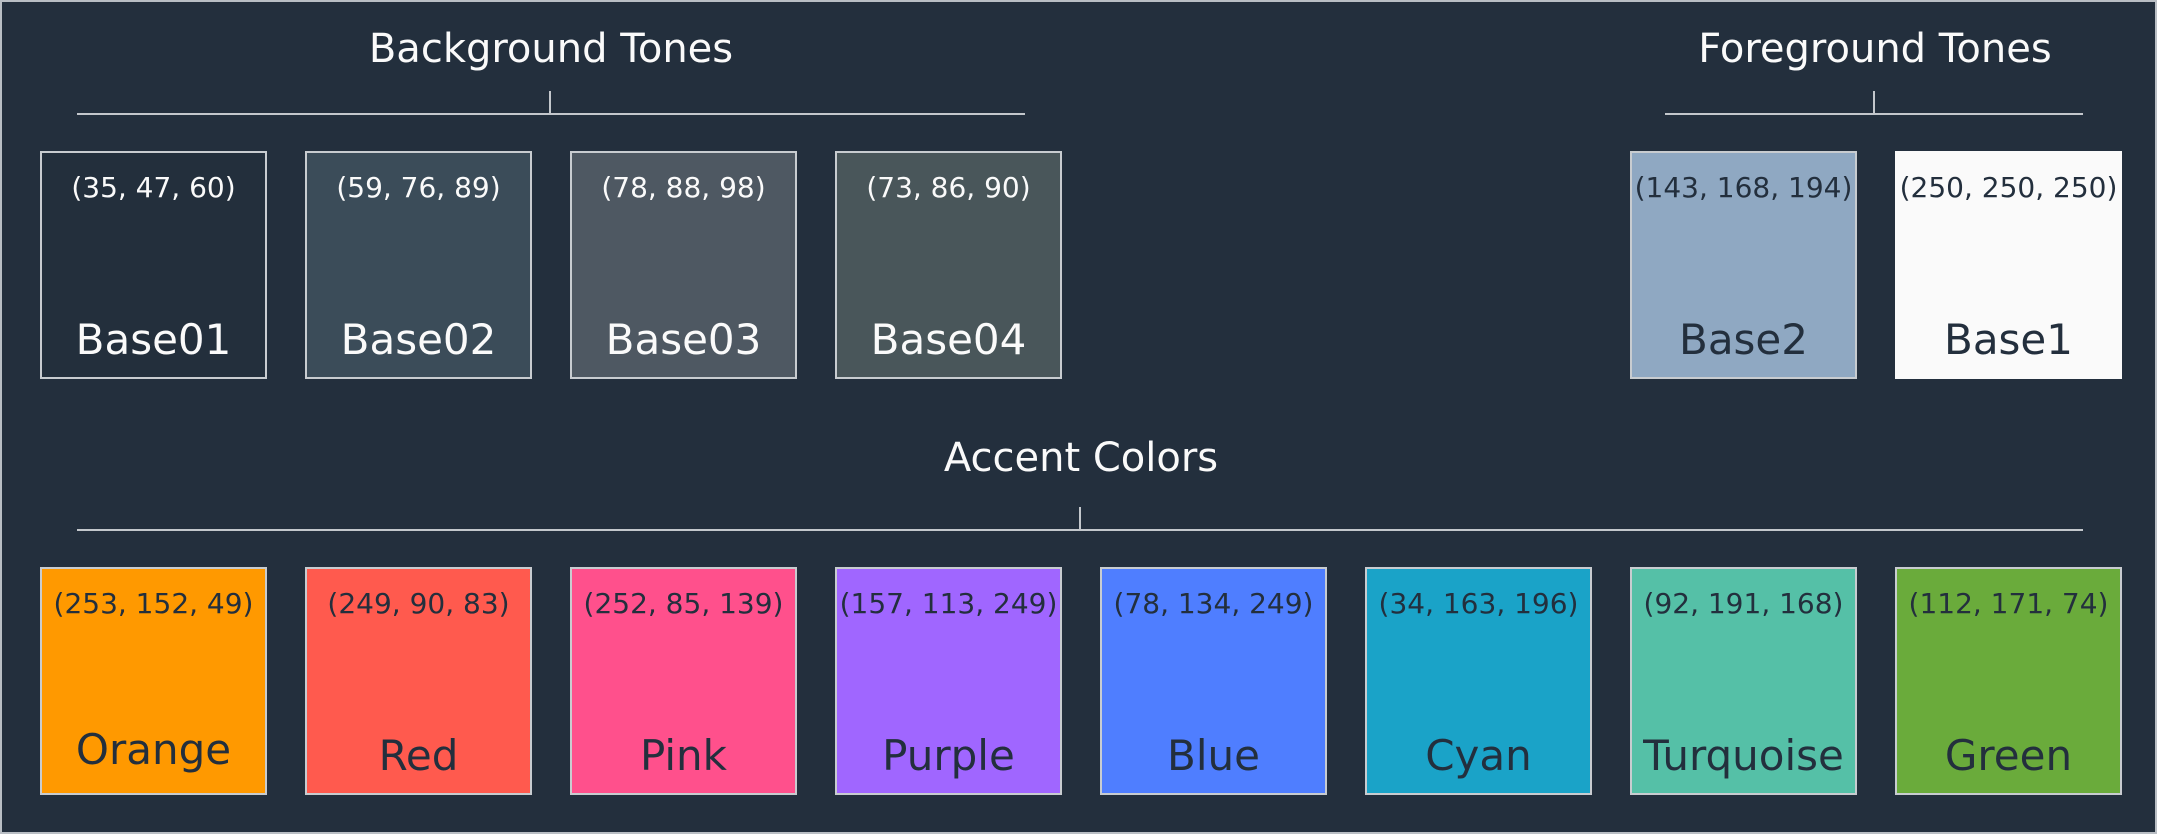  I want to click on swatch-name: Cyan, so click(1478, 755).